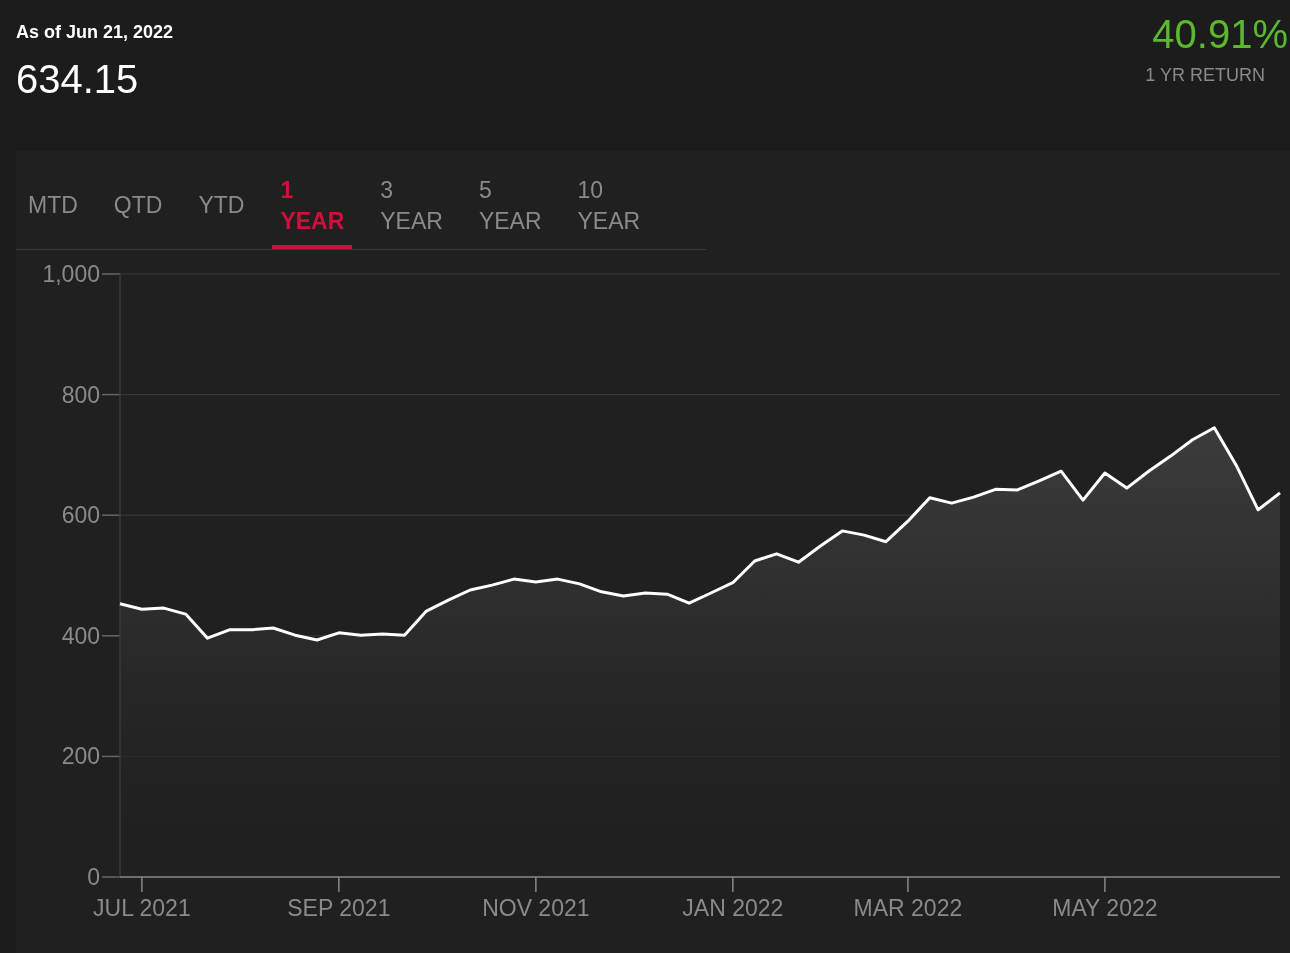 The image size is (1290, 953). Describe the element at coordinates (142, 908) in the screenshot. I see `x-axis-label: JUL 2021` at that location.